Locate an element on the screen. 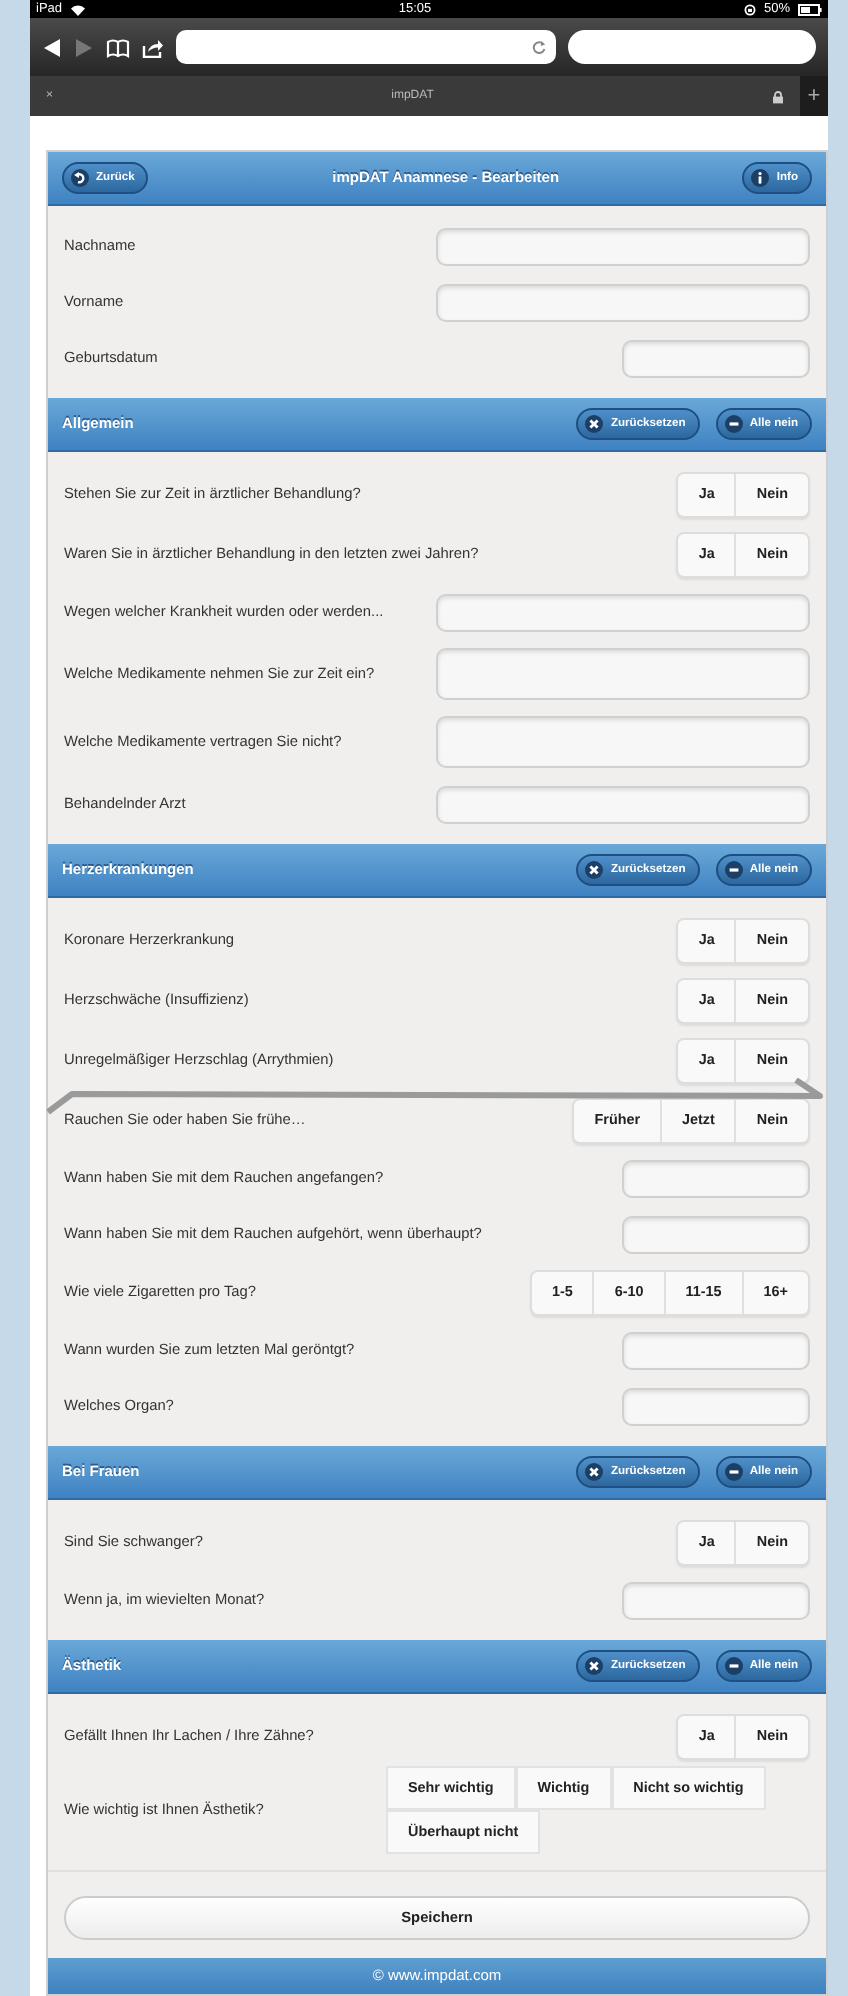  forward-icon is located at coordinates (84, 47).